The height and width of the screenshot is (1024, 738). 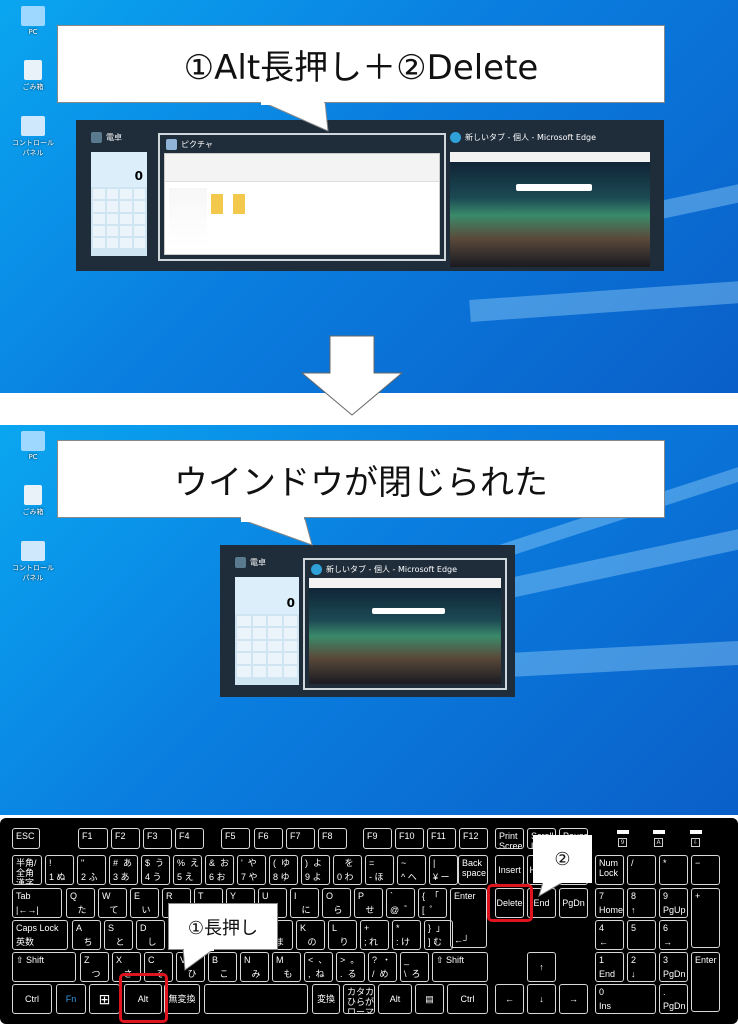 What do you see at coordinates (268, 838) in the screenshot?
I see `key-f6: F6` at bounding box center [268, 838].